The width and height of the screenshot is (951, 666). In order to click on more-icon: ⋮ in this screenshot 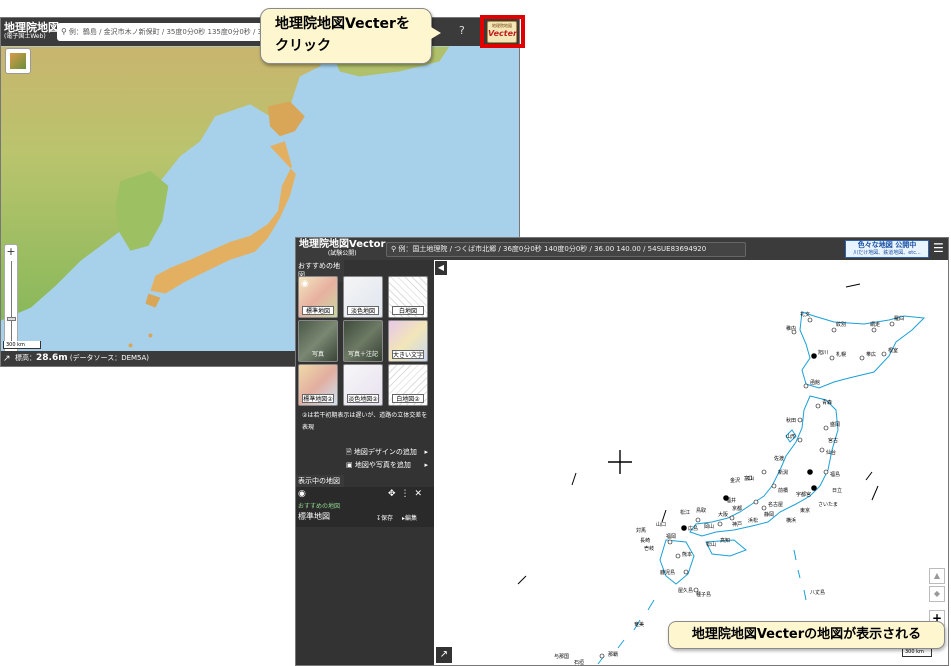, I will do `click(408, 494)`.